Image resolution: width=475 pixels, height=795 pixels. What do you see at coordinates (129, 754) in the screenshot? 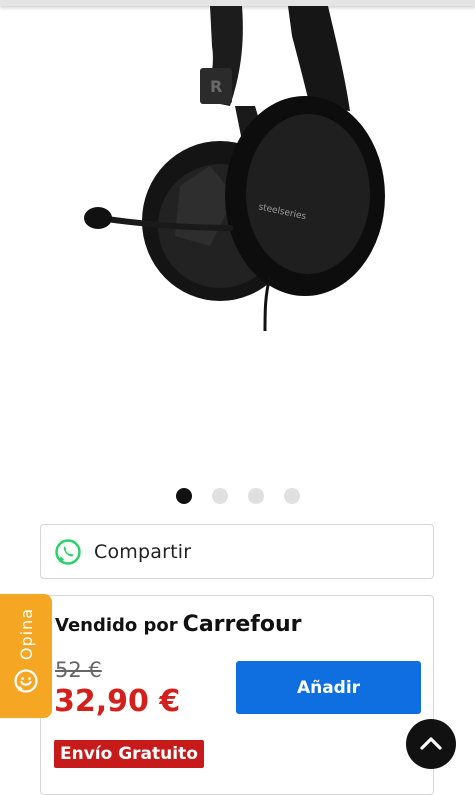
I see `free-shipping-badge: Envío Gratuito` at bounding box center [129, 754].